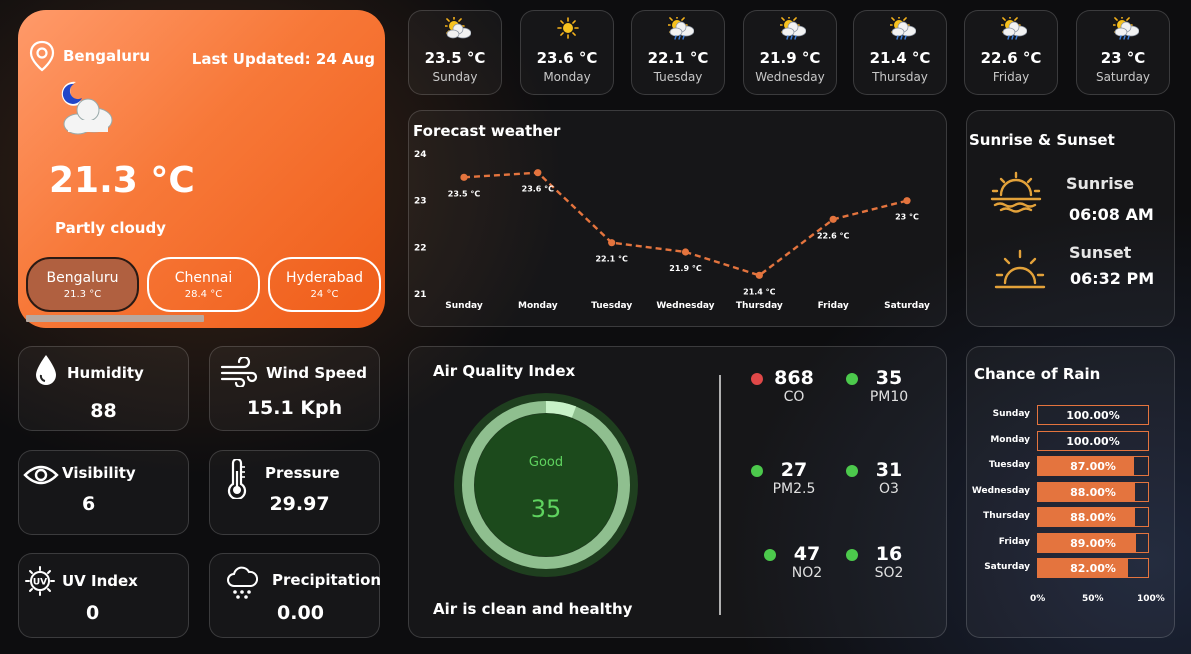  I want to click on day-temperature: 23.5 °C, so click(455, 58).